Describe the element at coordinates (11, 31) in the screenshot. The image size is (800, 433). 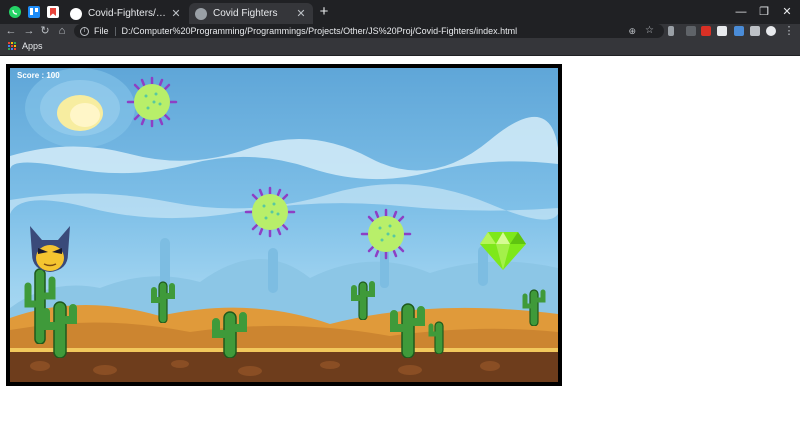
I see `back-button: ←` at that location.